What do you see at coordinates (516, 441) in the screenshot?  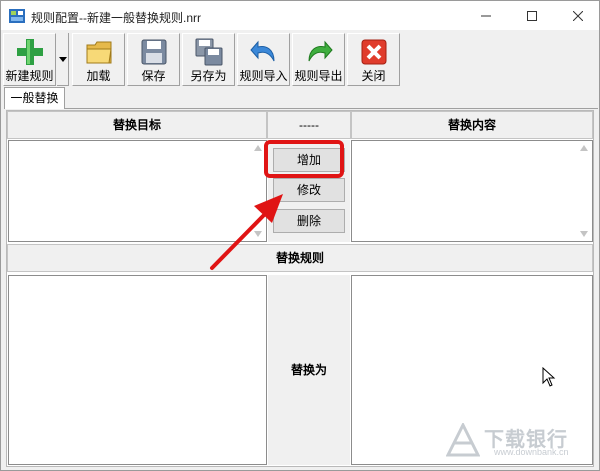 I see `watermark: 下载银行 www.downbank.cn` at bounding box center [516, 441].